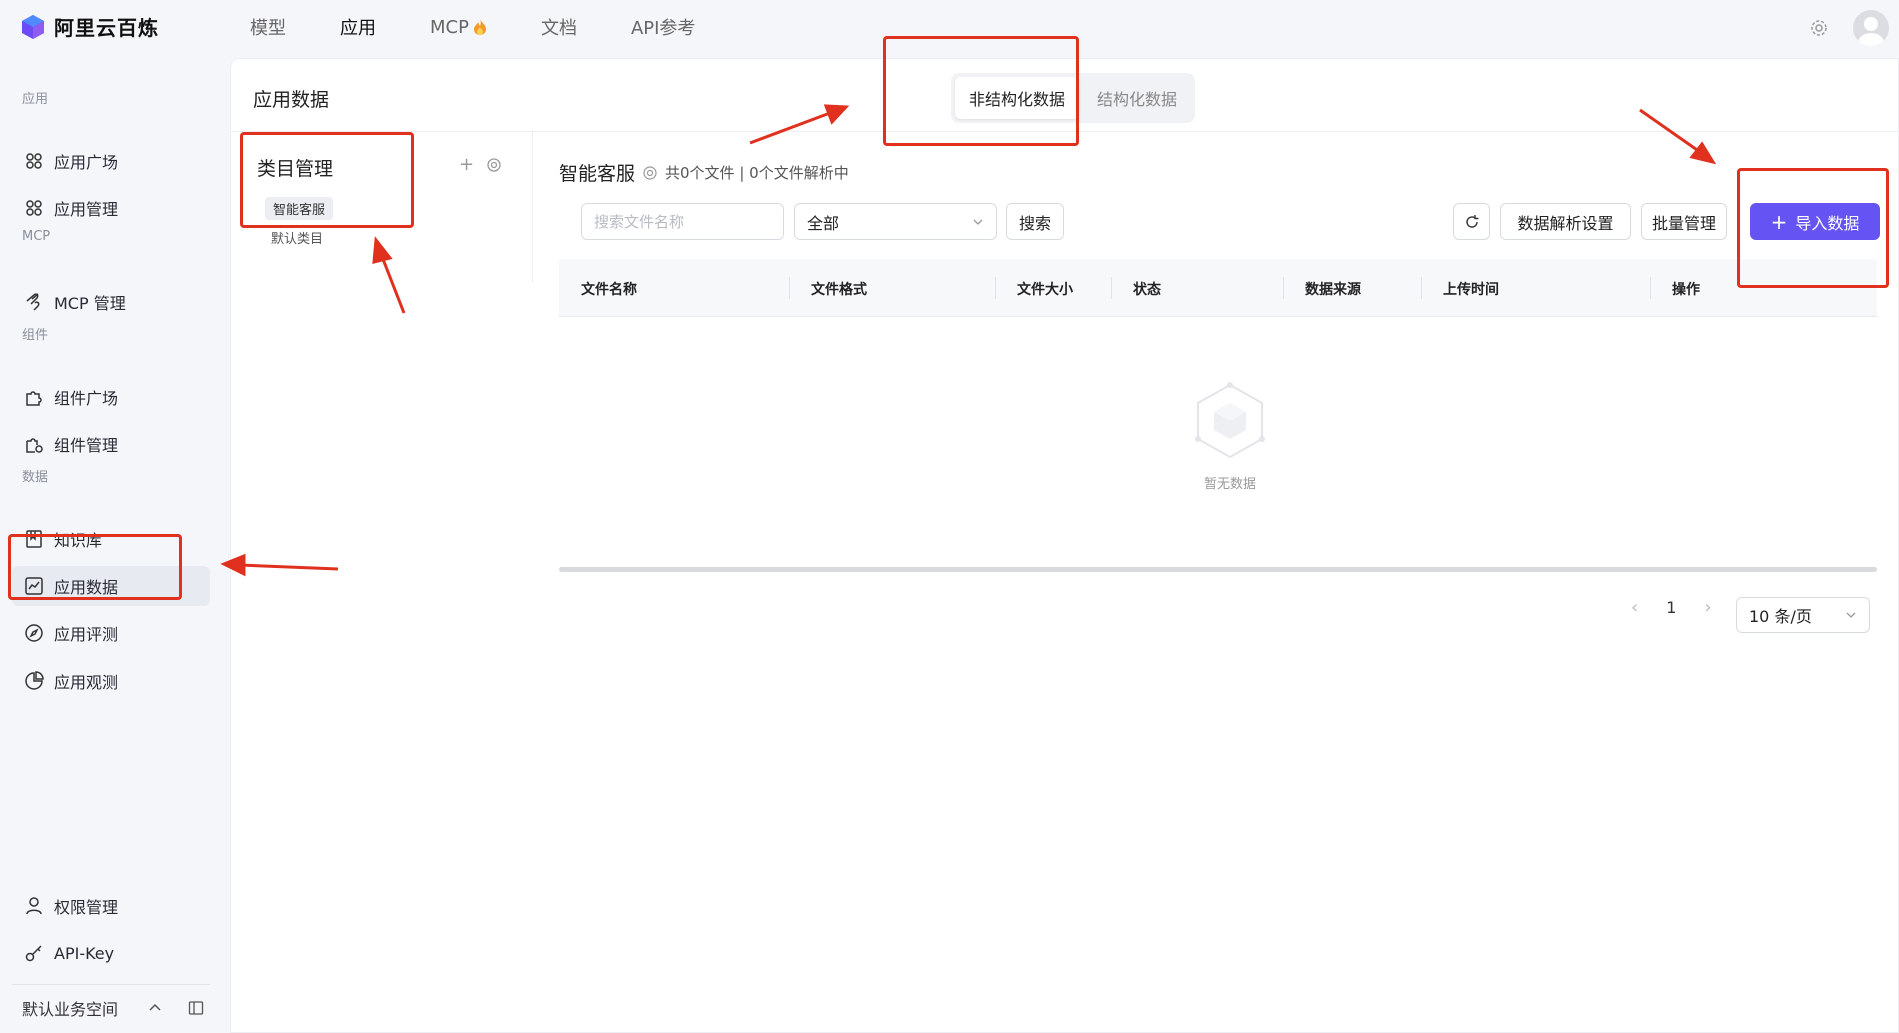 The image size is (1899, 1033). I want to click on logo-icon, so click(33, 26).